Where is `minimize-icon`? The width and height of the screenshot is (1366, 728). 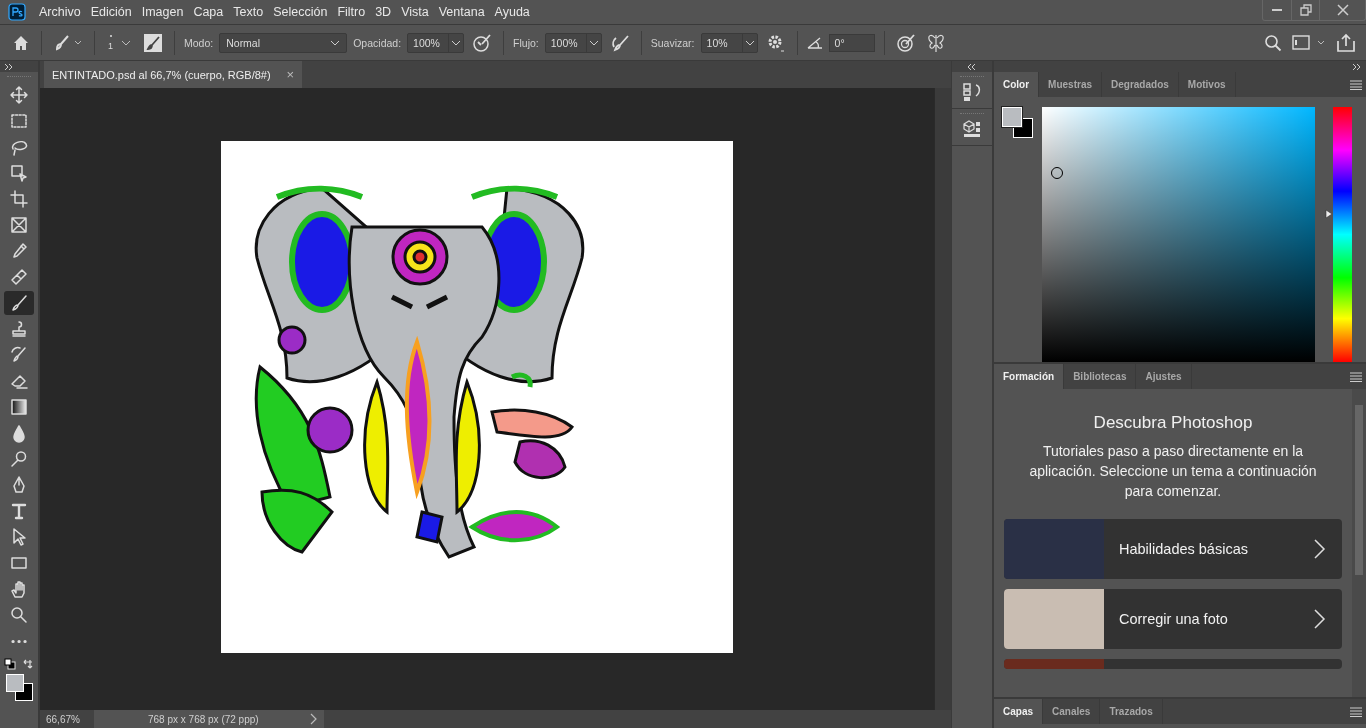
minimize-icon is located at coordinates (1277, 10).